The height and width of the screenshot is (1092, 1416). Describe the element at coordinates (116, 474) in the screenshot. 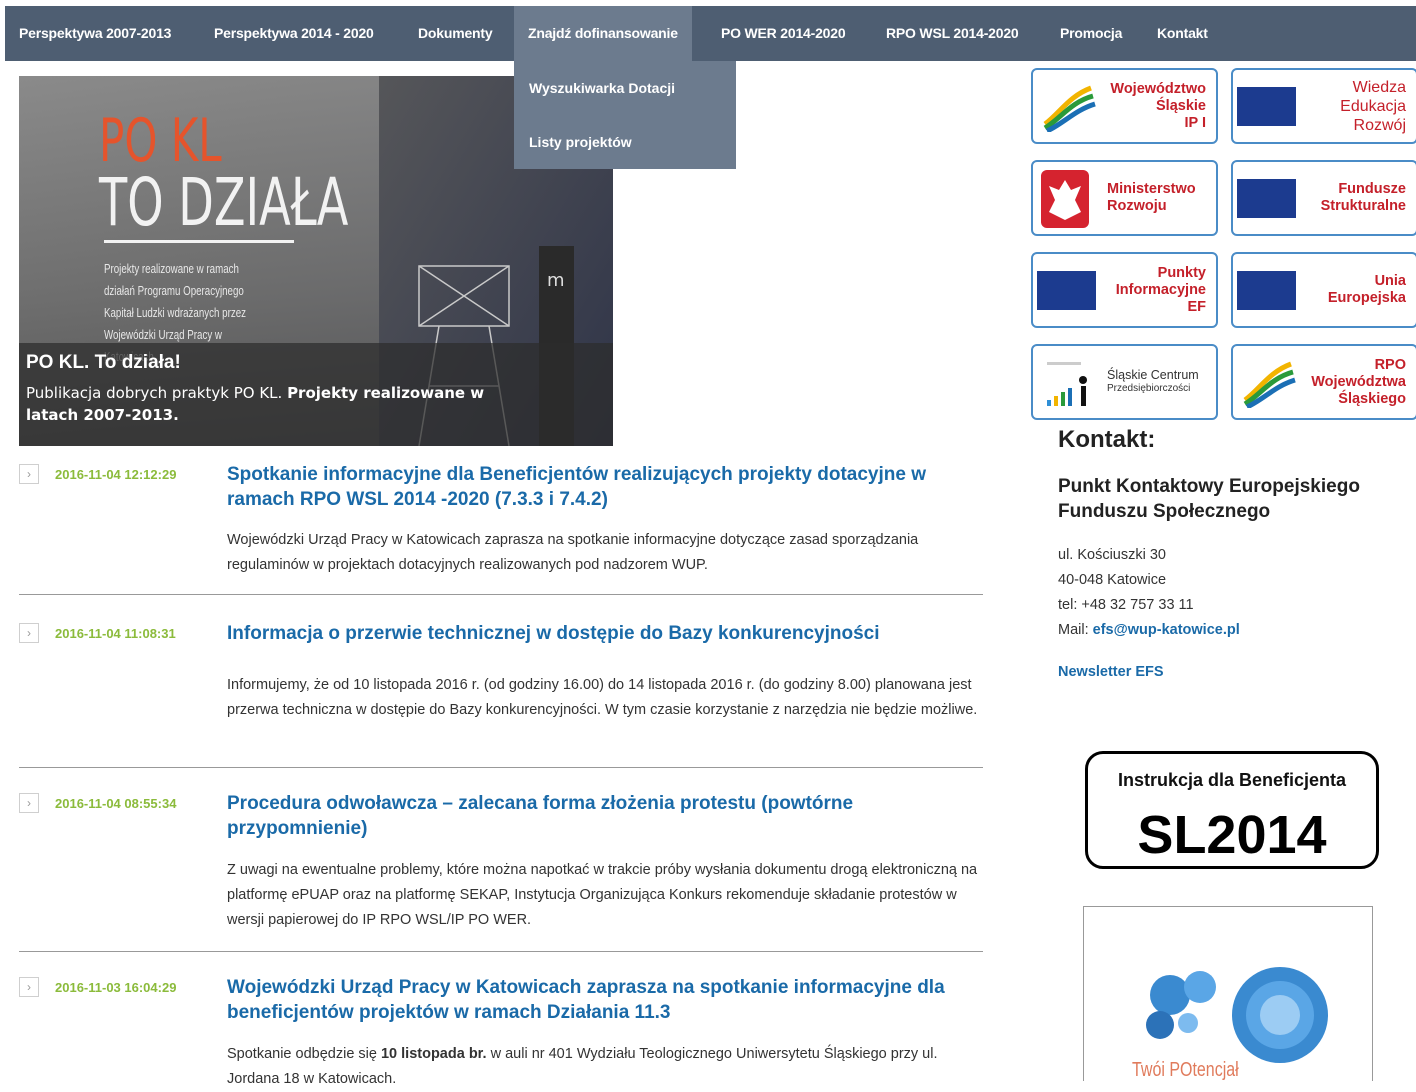

I see `news-date: 2016-11-04 12:12:29` at that location.